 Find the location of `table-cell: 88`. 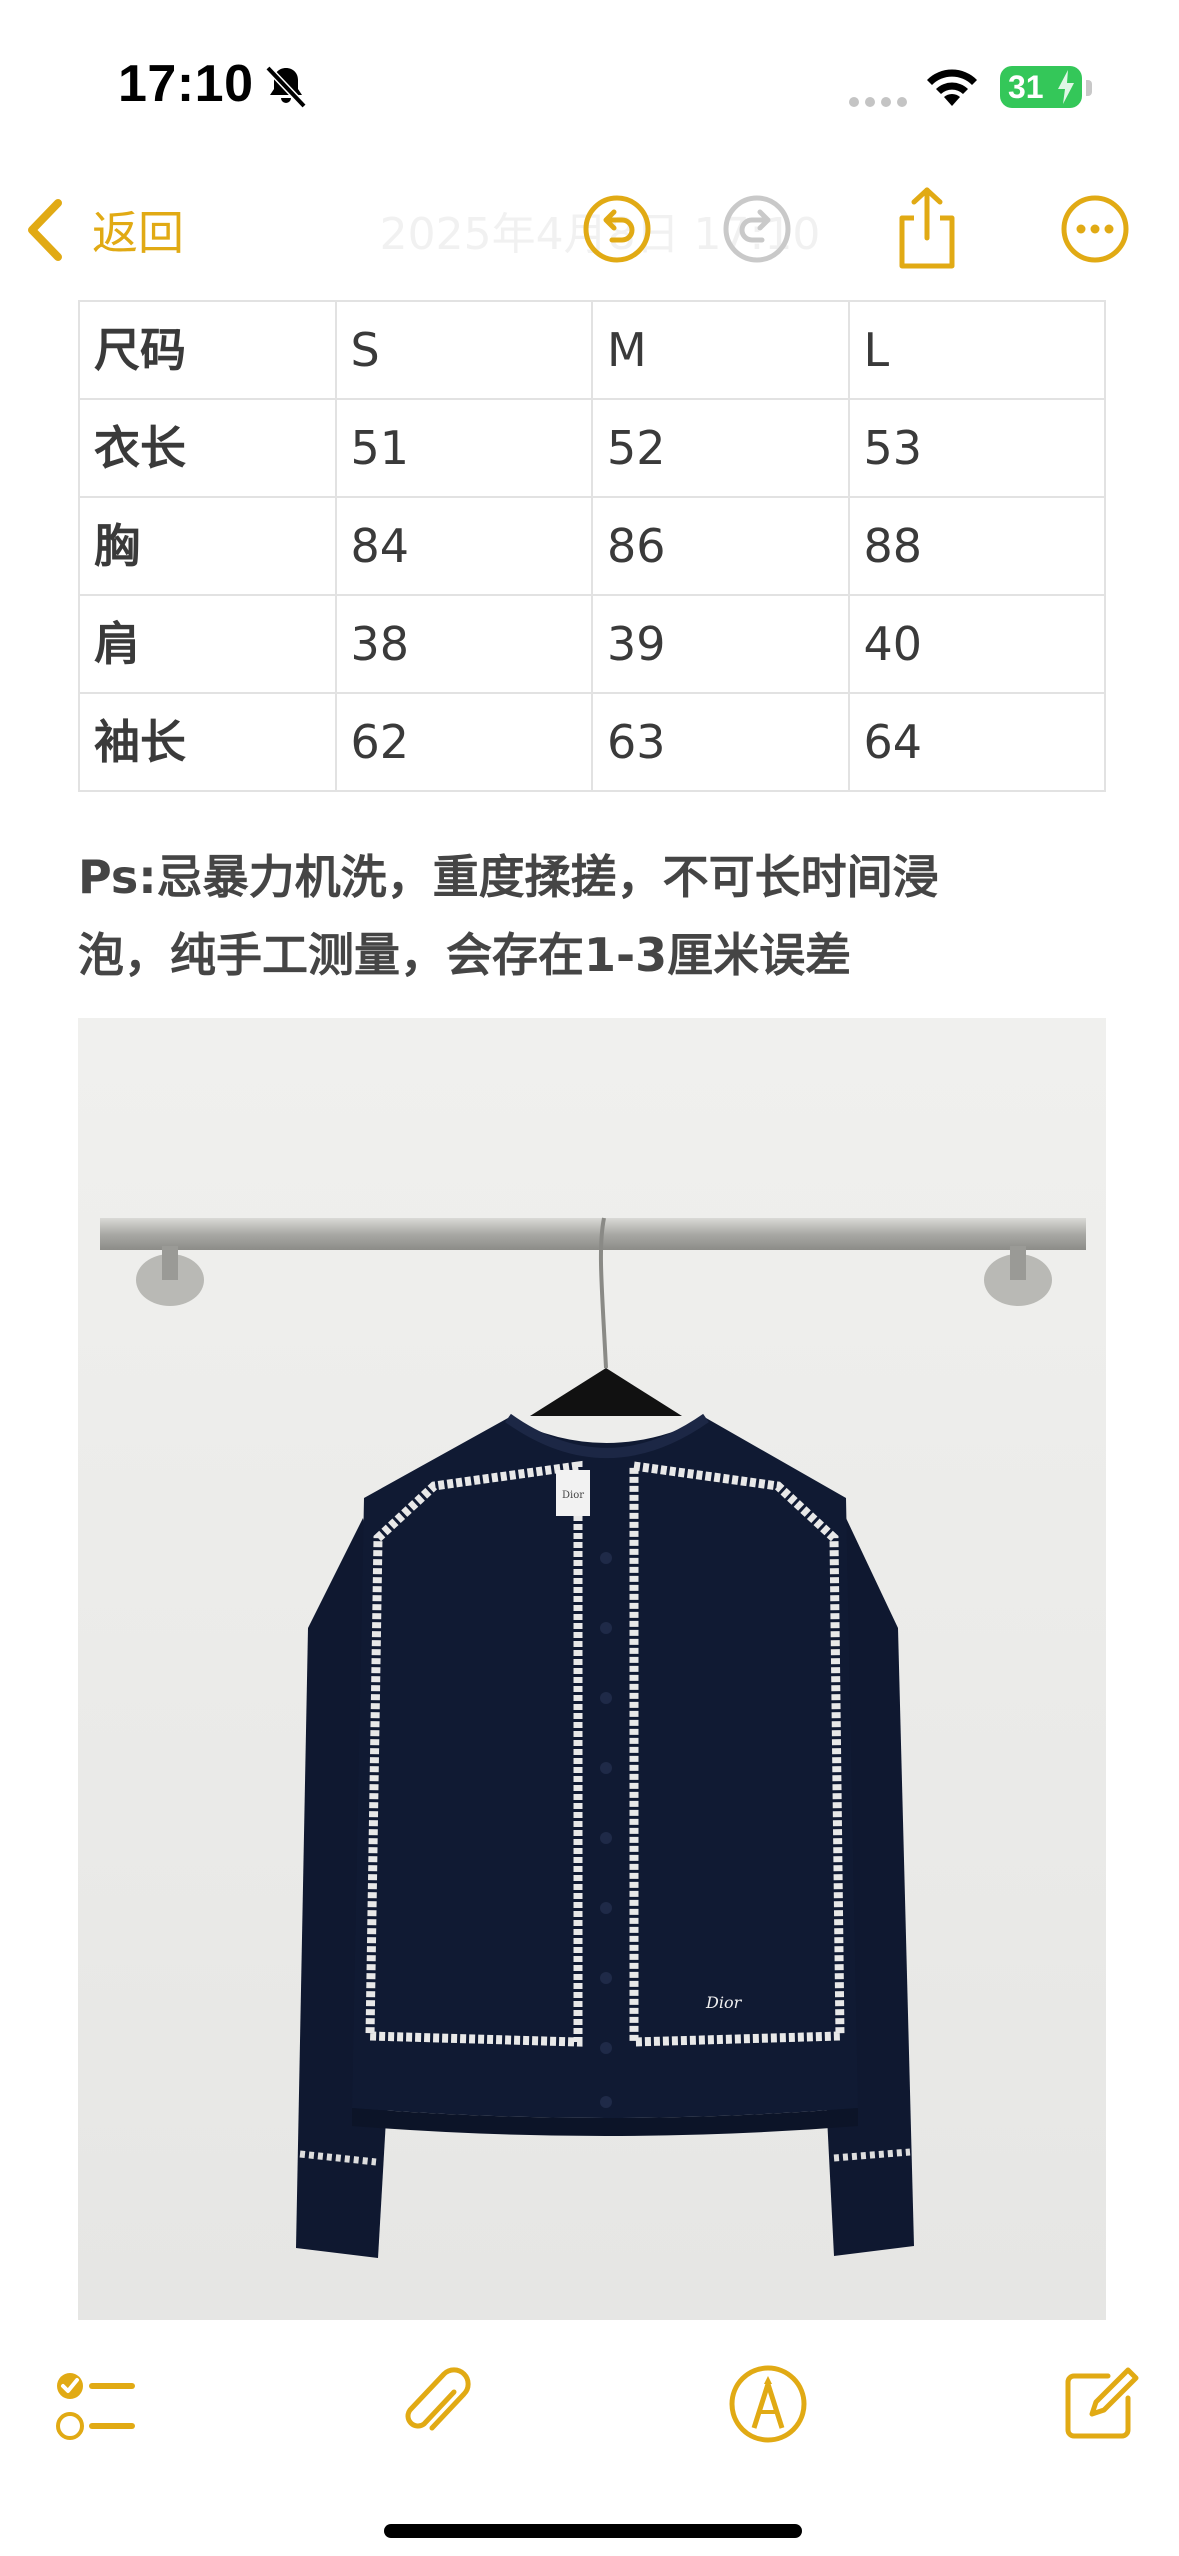

table-cell: 88 is located at coordinates (976, 546).